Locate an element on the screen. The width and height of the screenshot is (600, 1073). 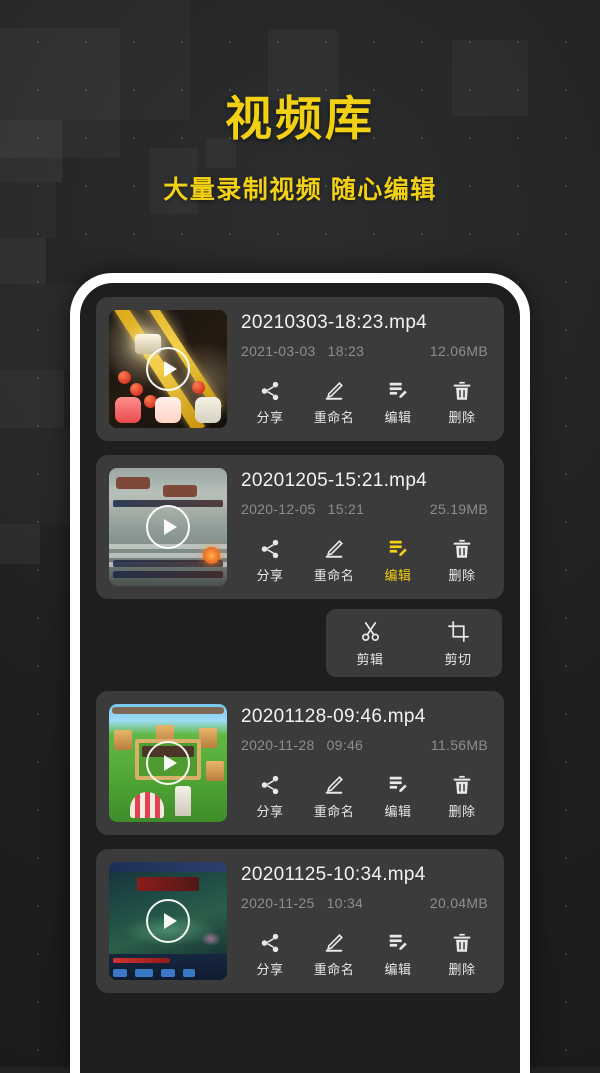
video-meta: 2020-12-05 15:21 25.19MB is located at coordinates (366, 509).